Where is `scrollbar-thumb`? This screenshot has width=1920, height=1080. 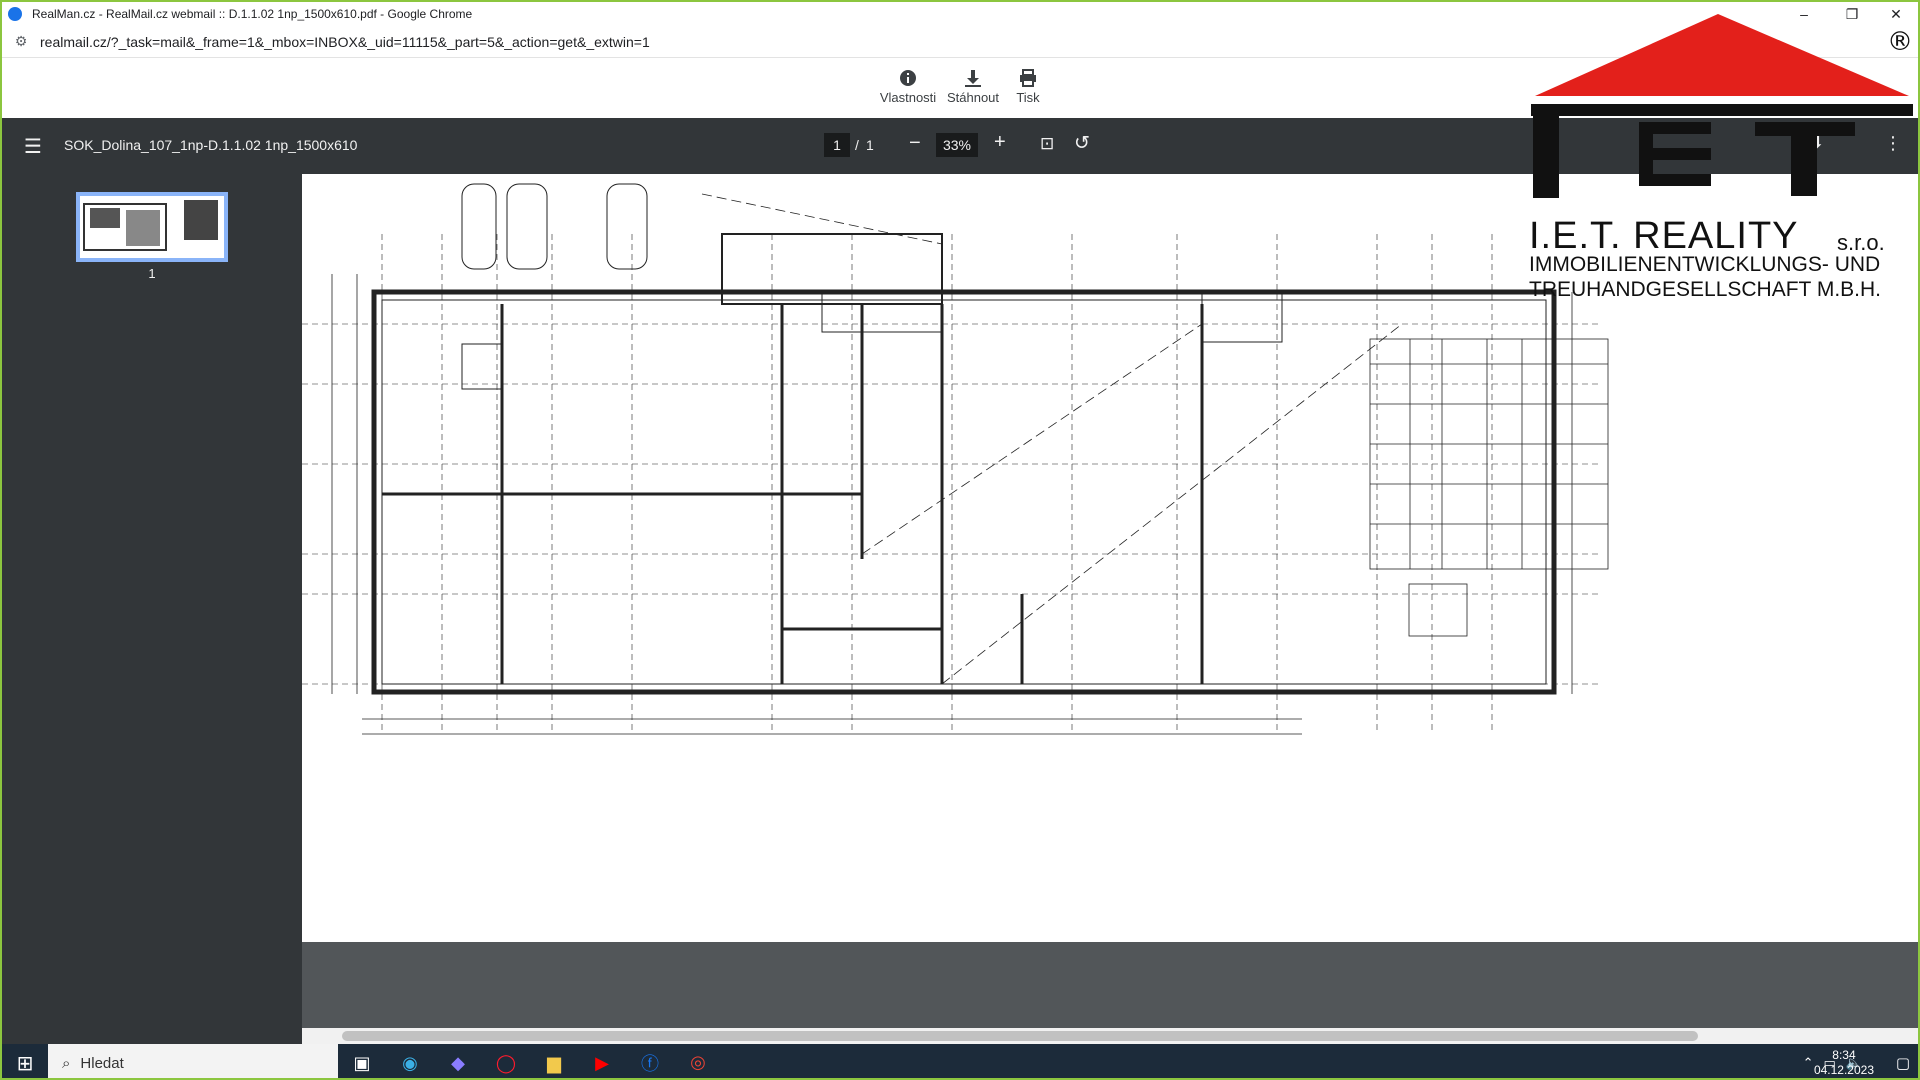
scrollbar-thumb is located at coordinates (1020, 1036).